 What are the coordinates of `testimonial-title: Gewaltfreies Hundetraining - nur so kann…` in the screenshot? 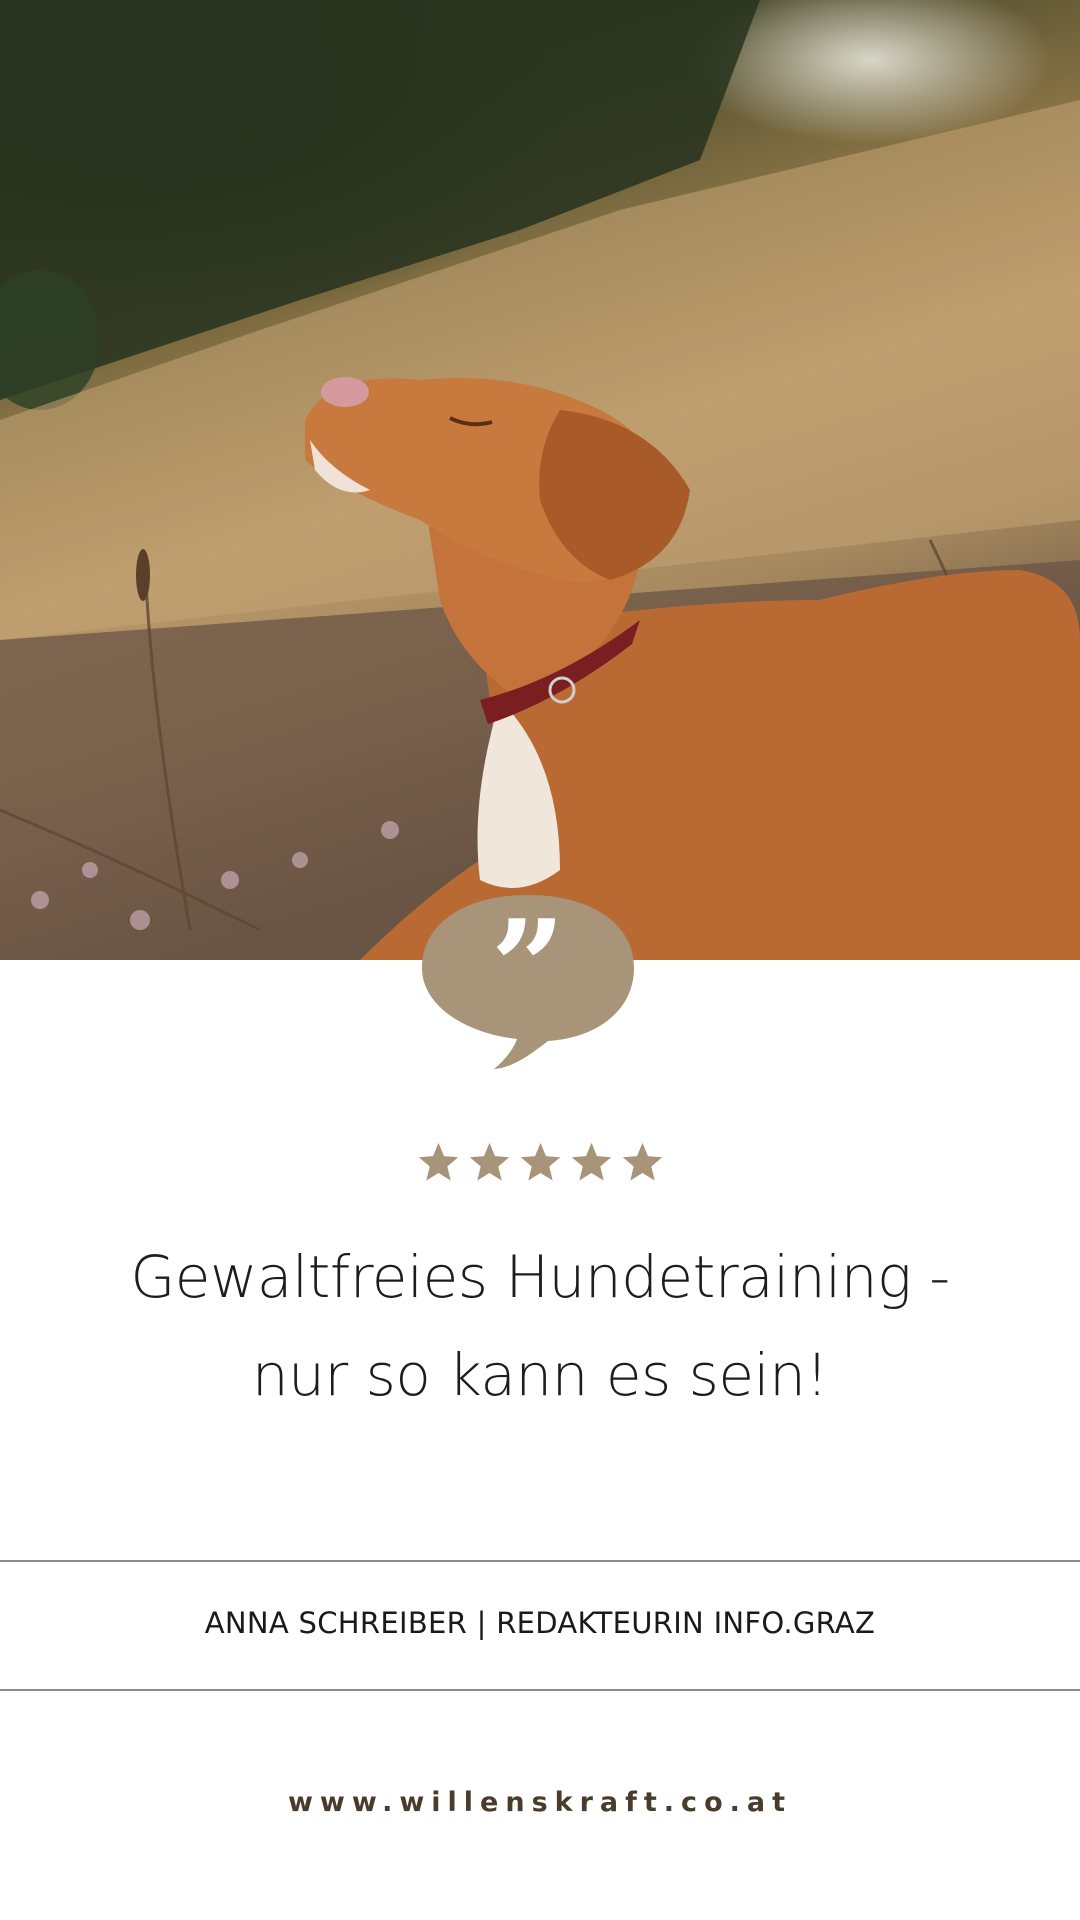 It's located at (540, 1326).